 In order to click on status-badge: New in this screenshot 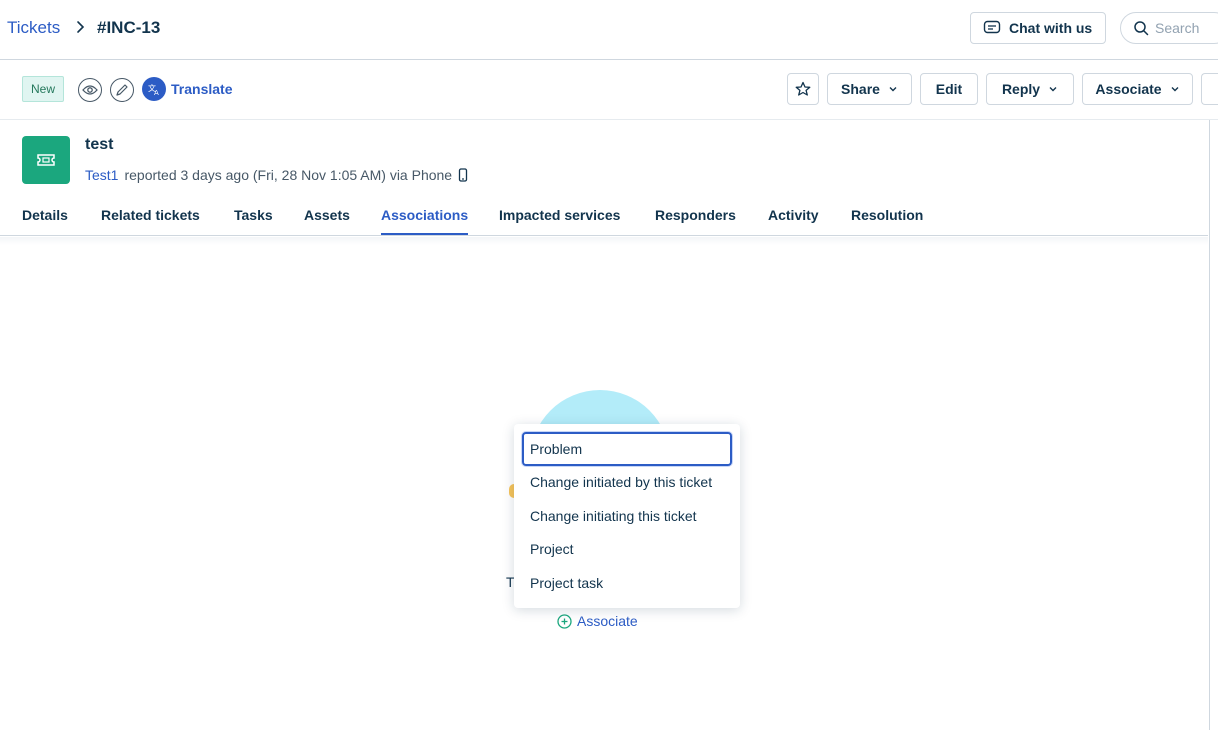, I will do `click(43, 89)`.